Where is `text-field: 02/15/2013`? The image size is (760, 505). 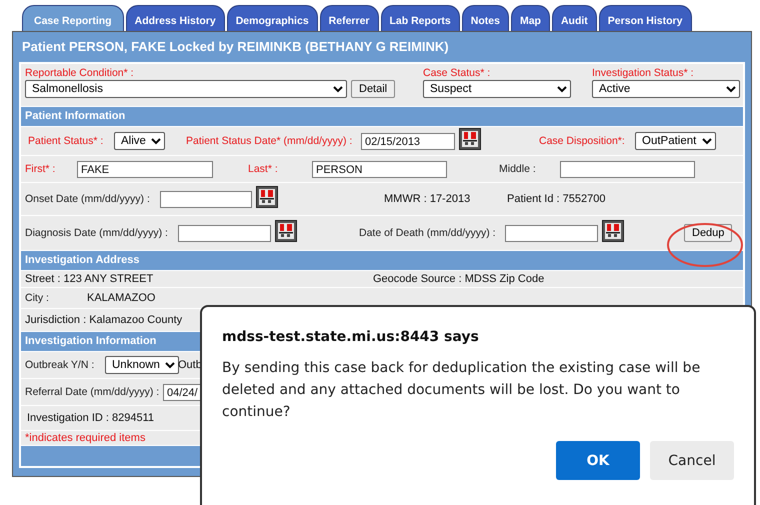 text-field: 02/15/2013 is located at coordinates (408, 141).